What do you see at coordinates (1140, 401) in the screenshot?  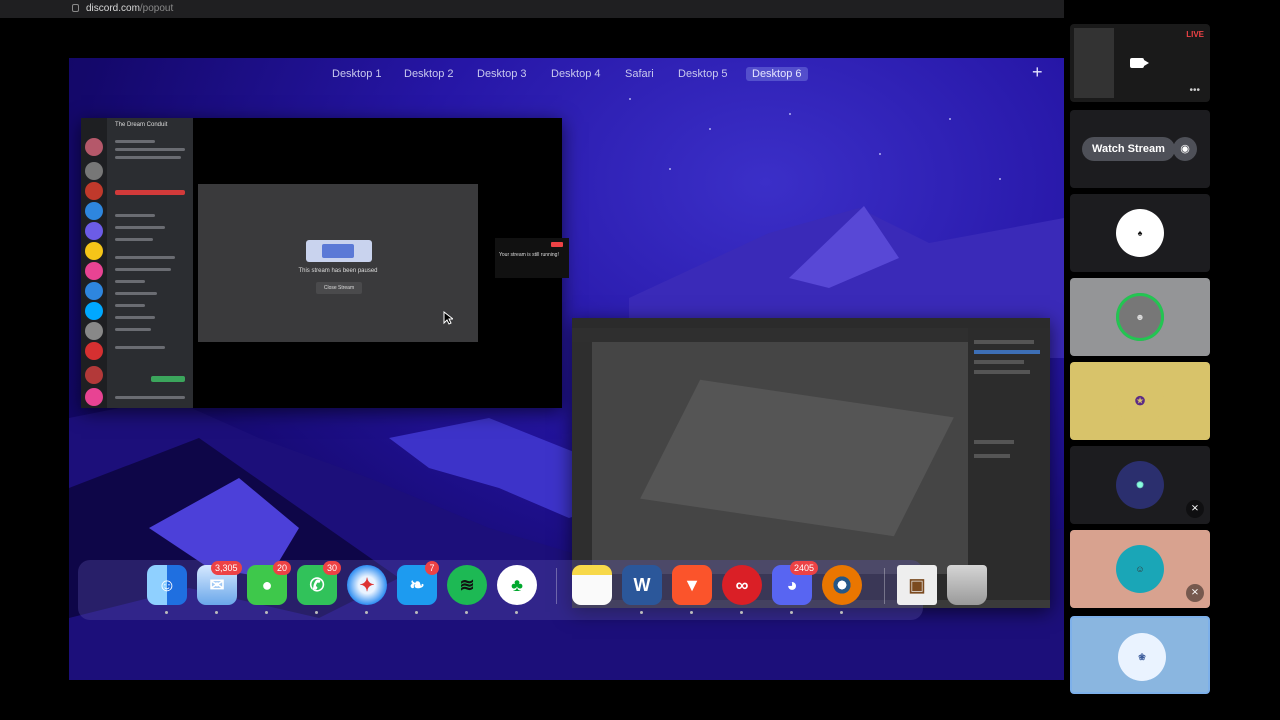 I see `participant-tile: ✪` at bounding box center [1140, 401].